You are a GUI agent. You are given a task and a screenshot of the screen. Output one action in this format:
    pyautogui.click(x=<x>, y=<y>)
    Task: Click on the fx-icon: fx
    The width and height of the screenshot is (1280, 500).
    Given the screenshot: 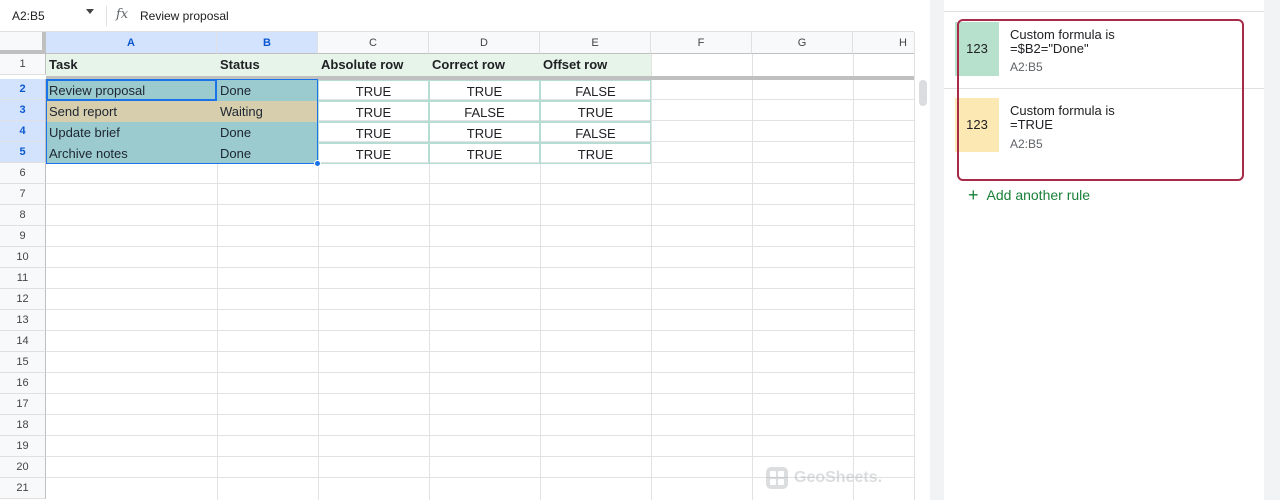 What is the action you would take?
    pyautogui.click(x=122, y=14)
    